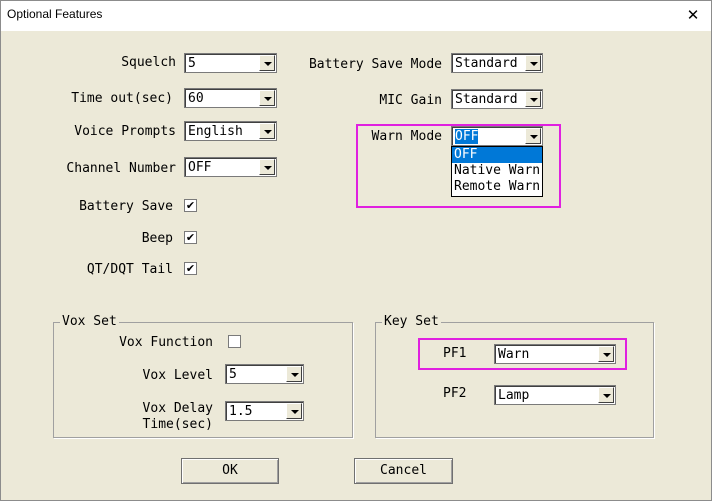 The height and width of the screenshot is (501, 712). Describe the element at coordinates (196, 98) in the screenshot. I see `timeout-value: 60` at that location.